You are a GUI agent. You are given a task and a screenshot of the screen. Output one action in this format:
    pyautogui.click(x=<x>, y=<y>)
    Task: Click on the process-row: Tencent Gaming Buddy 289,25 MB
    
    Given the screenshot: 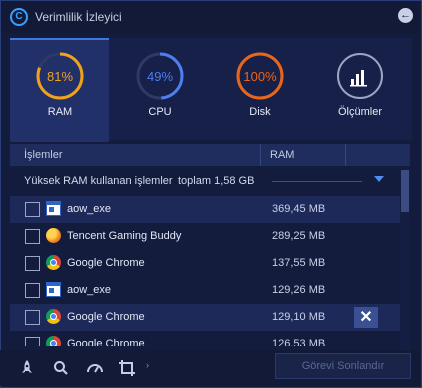 What is the action you would take?
    pyautogui.click(x=205, y=236)
    